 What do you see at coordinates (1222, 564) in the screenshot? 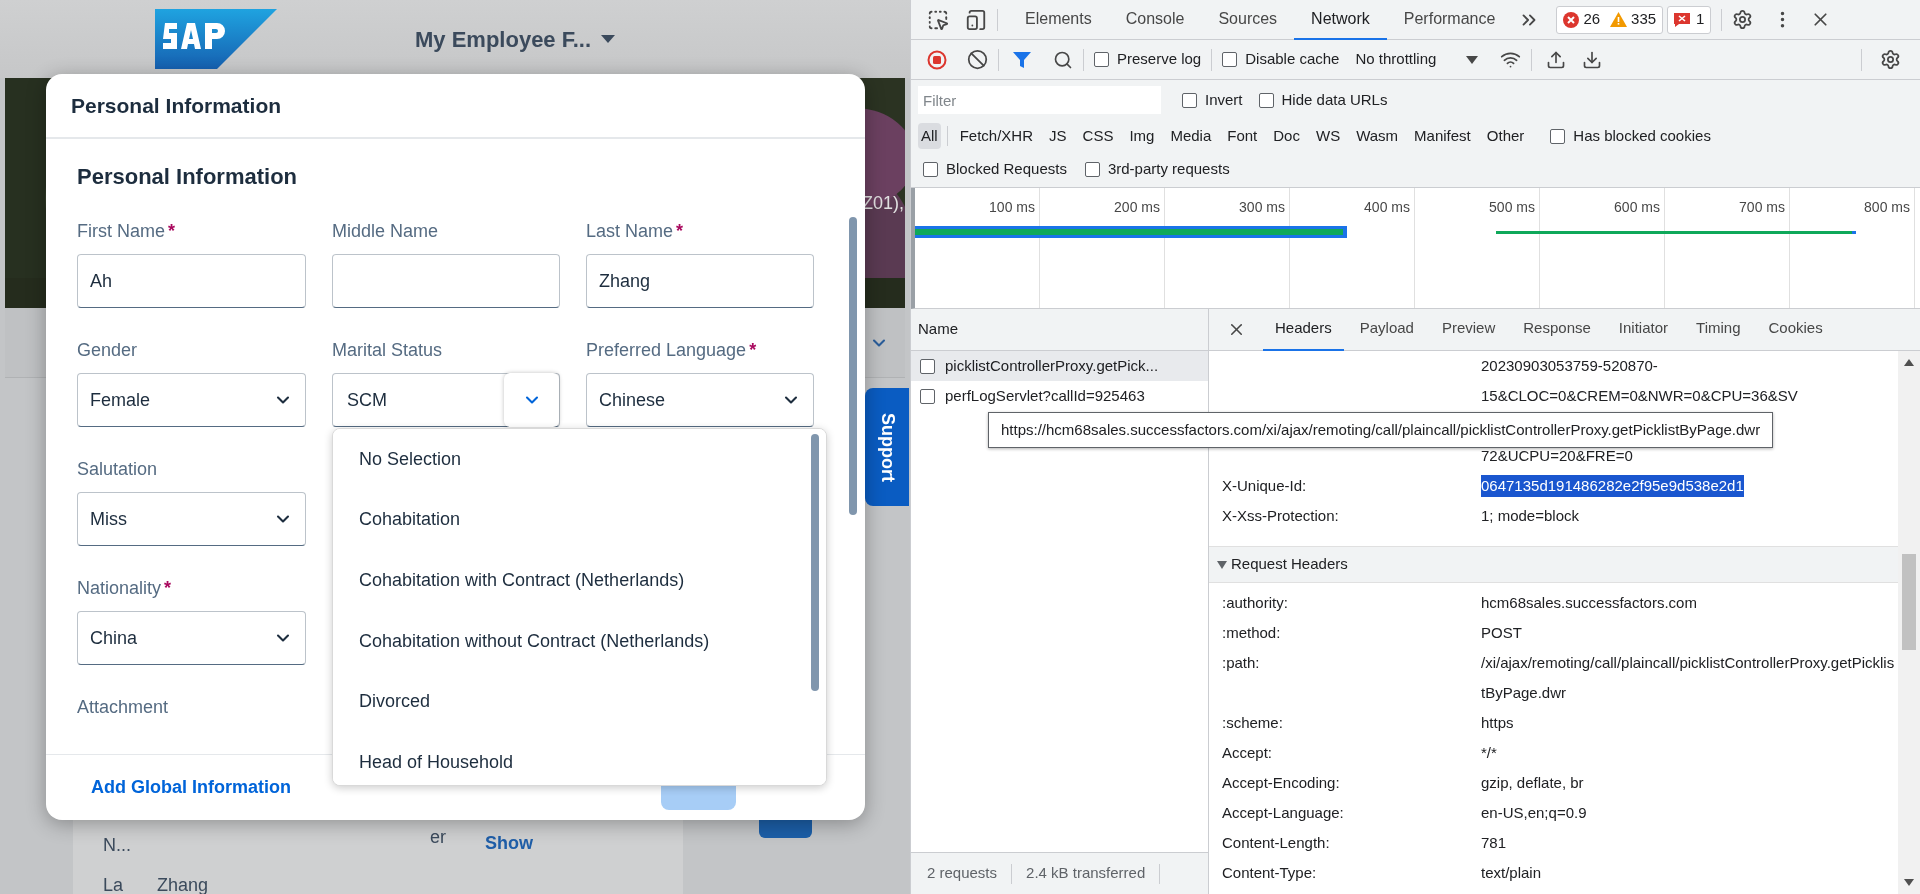
I see `expand-triangle-icon` at bounding box center [1222, 564].